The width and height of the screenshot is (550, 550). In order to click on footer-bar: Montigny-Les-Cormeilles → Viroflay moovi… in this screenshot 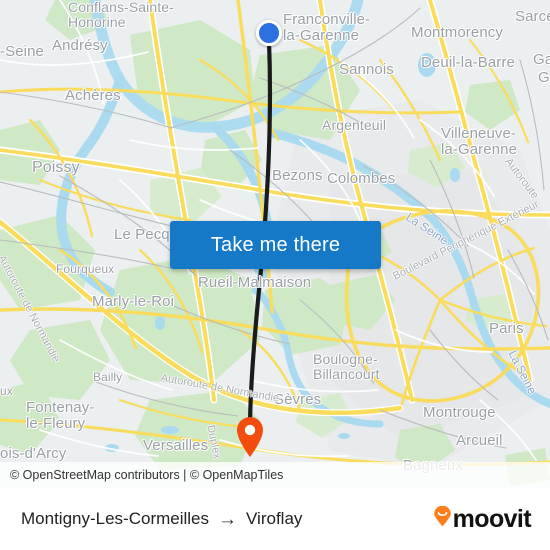, I will do `click(275, 519)`.